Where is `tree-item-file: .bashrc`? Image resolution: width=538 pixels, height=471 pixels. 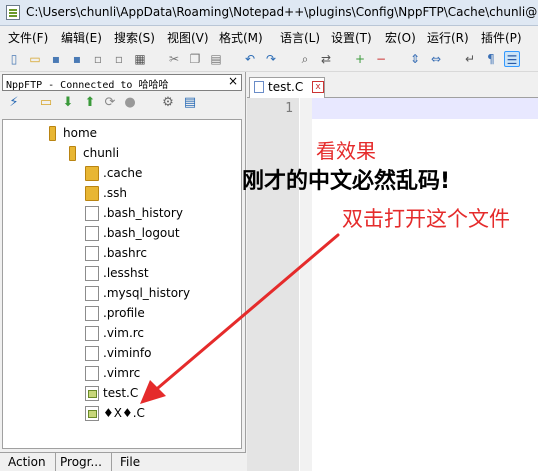
tree-item-file: .bashrc is located at coordinates (160, 254).